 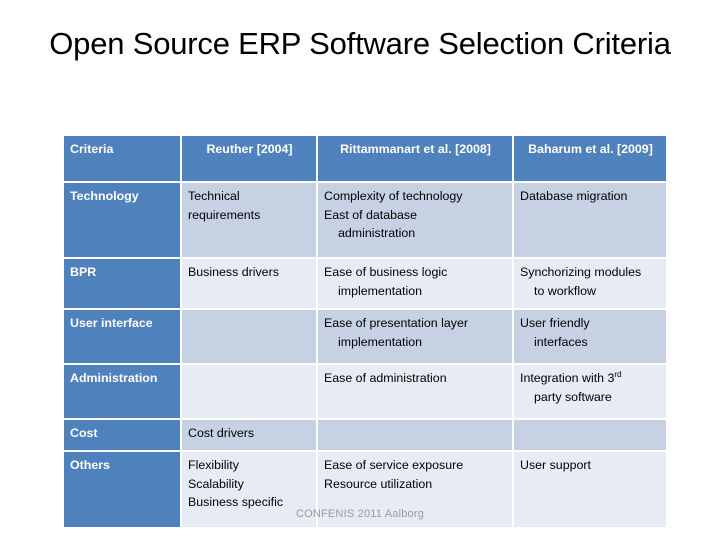 I want to click on cell-line: Ease of presentation layer, so click(x=396, y=323).